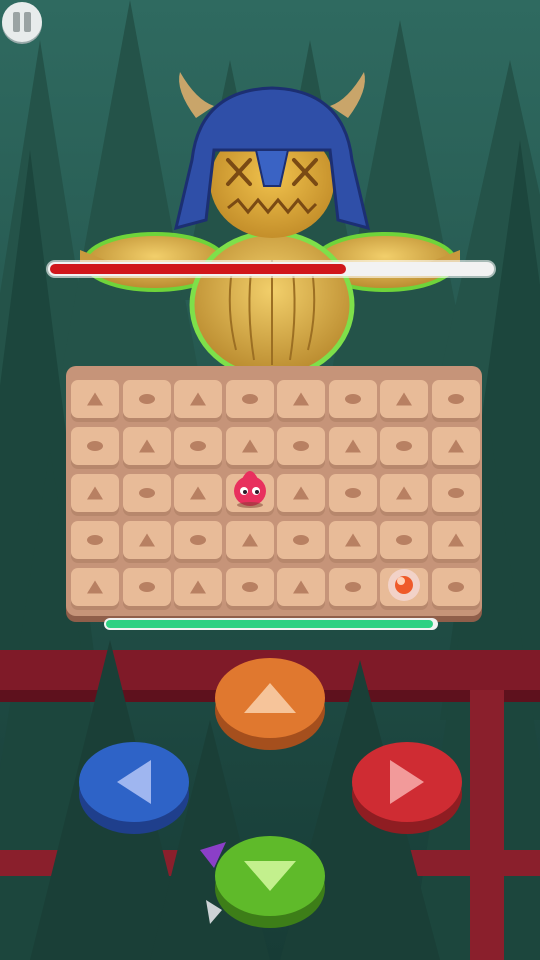  I want to click on orange-orb-icon, so click(404, 587).